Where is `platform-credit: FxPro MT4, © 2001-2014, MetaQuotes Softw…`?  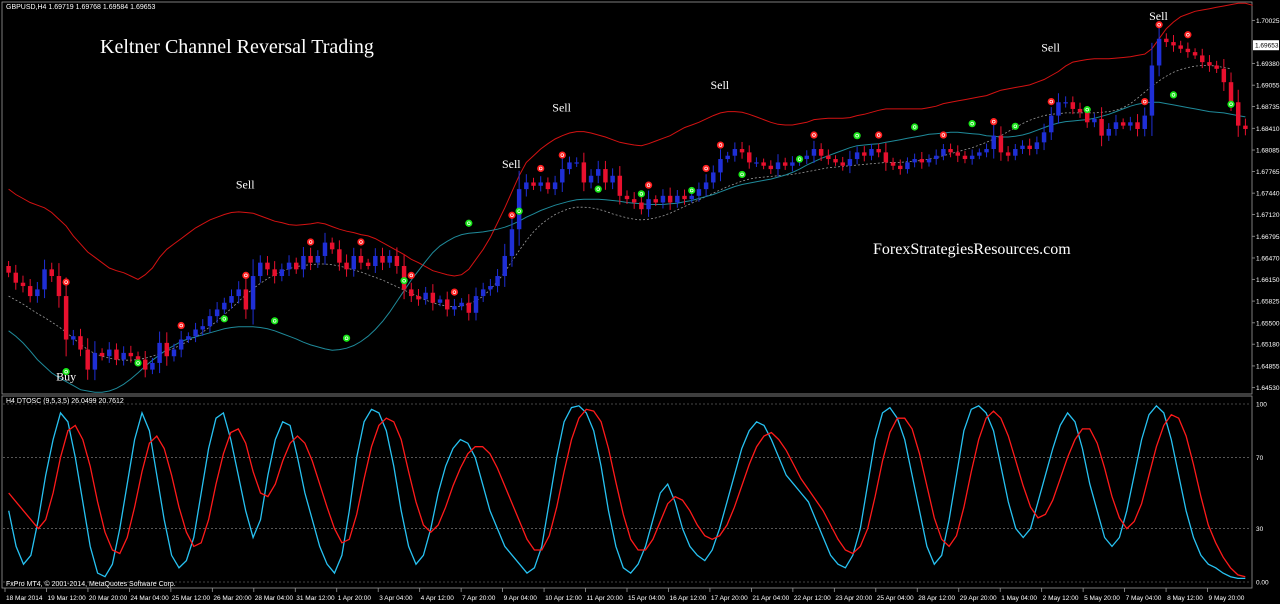
platform-credit: FxPro MT4, © 2001-2014, MetaQuotes Softw… is located at coordinates (91, 584).